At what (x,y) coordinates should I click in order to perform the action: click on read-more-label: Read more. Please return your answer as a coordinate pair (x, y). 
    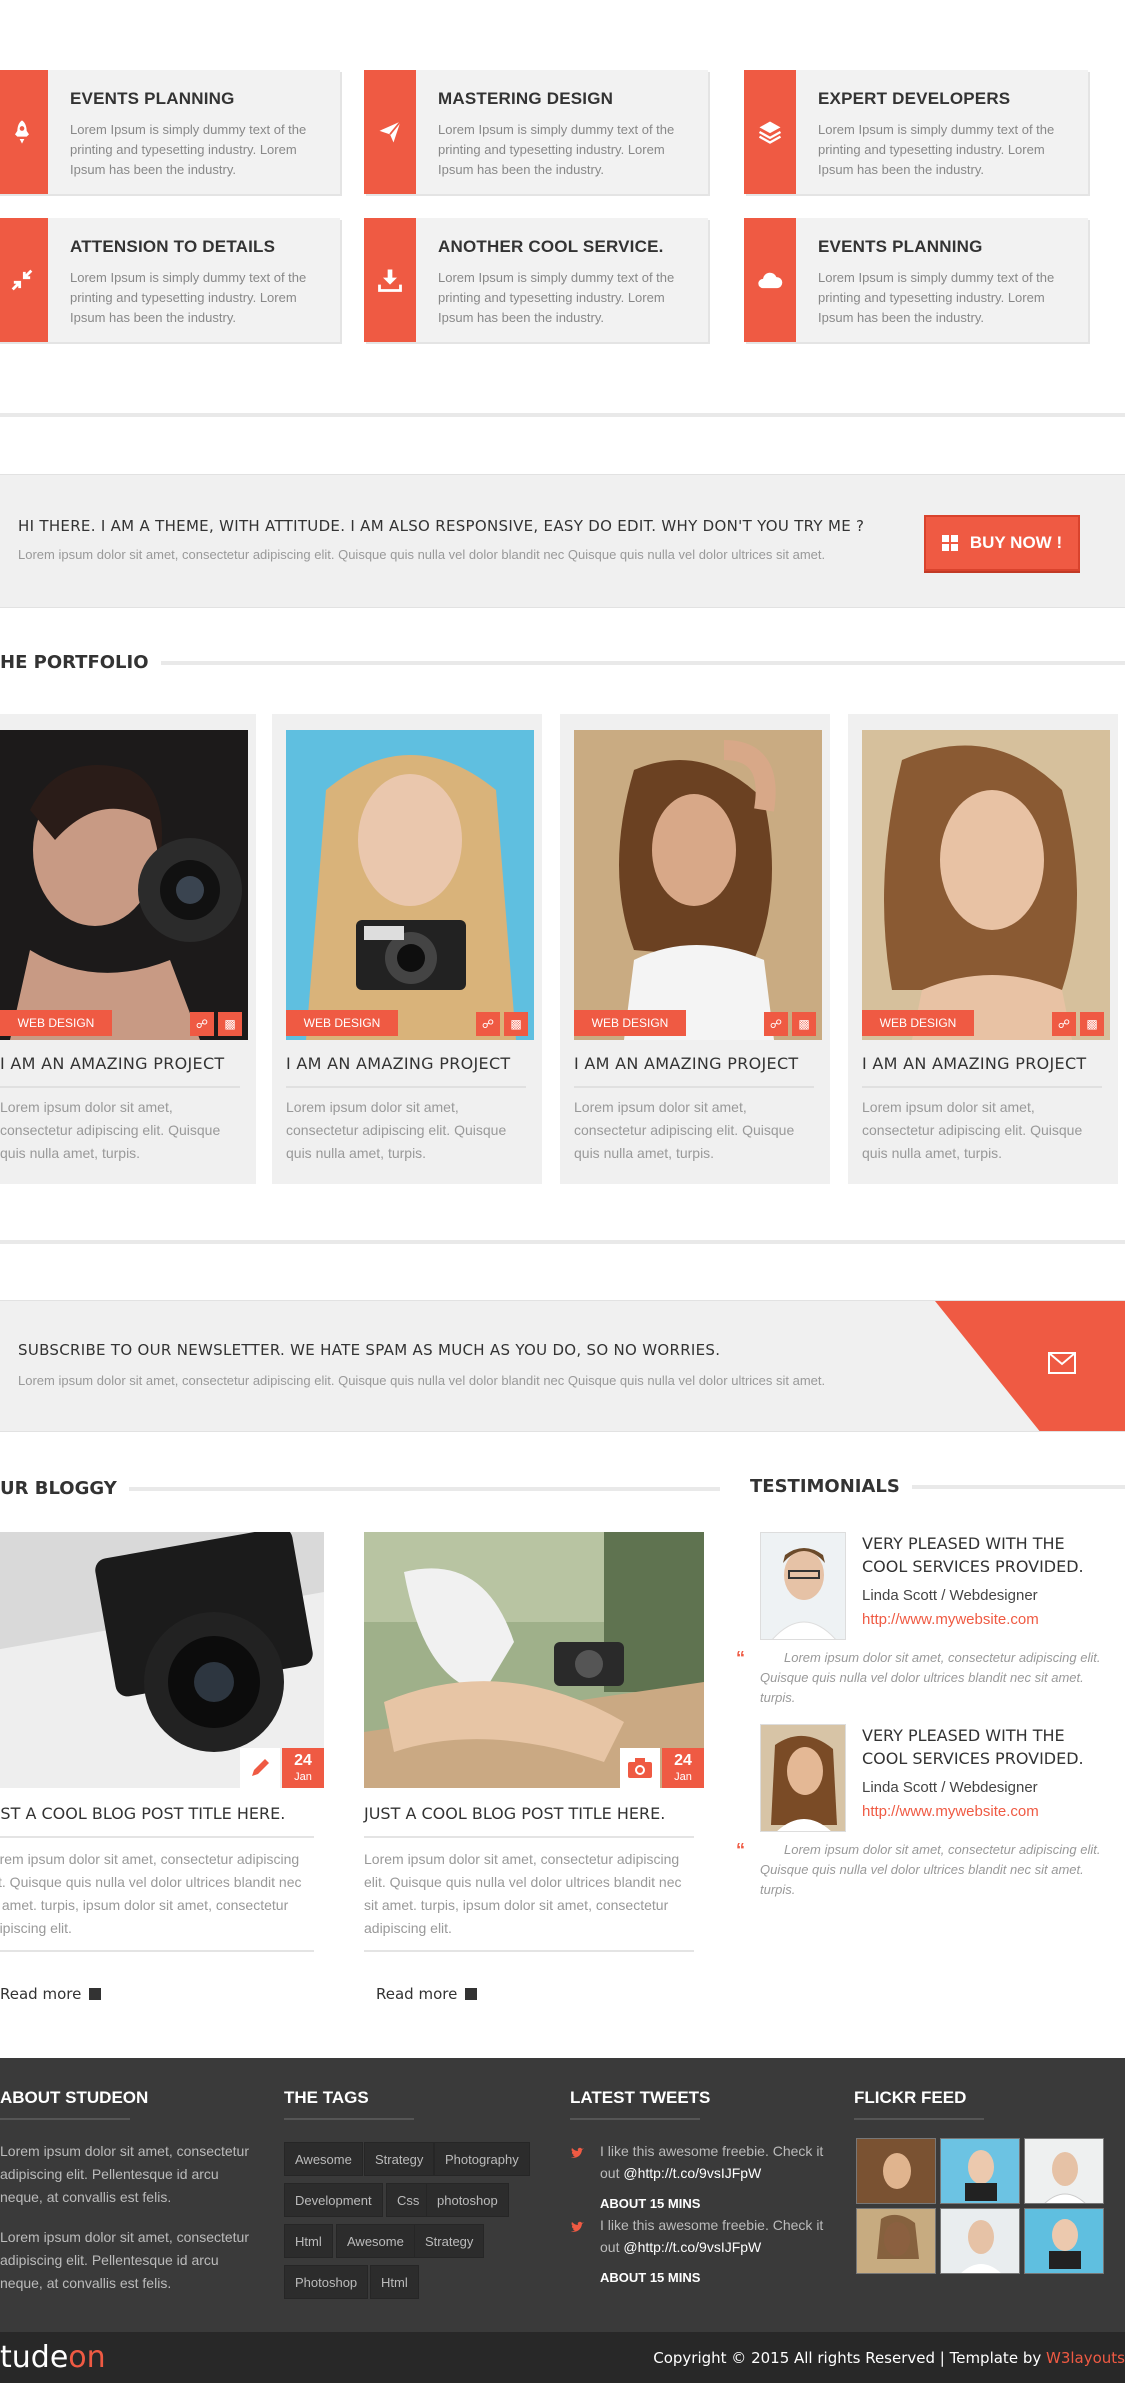
    Looking at the image, I should click on (41, 1994).